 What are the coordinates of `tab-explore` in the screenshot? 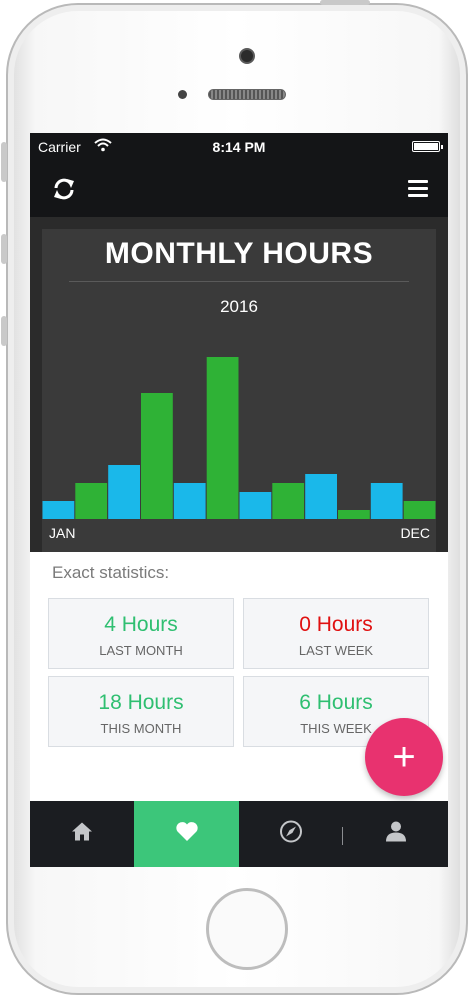 It's located at (291, 834).